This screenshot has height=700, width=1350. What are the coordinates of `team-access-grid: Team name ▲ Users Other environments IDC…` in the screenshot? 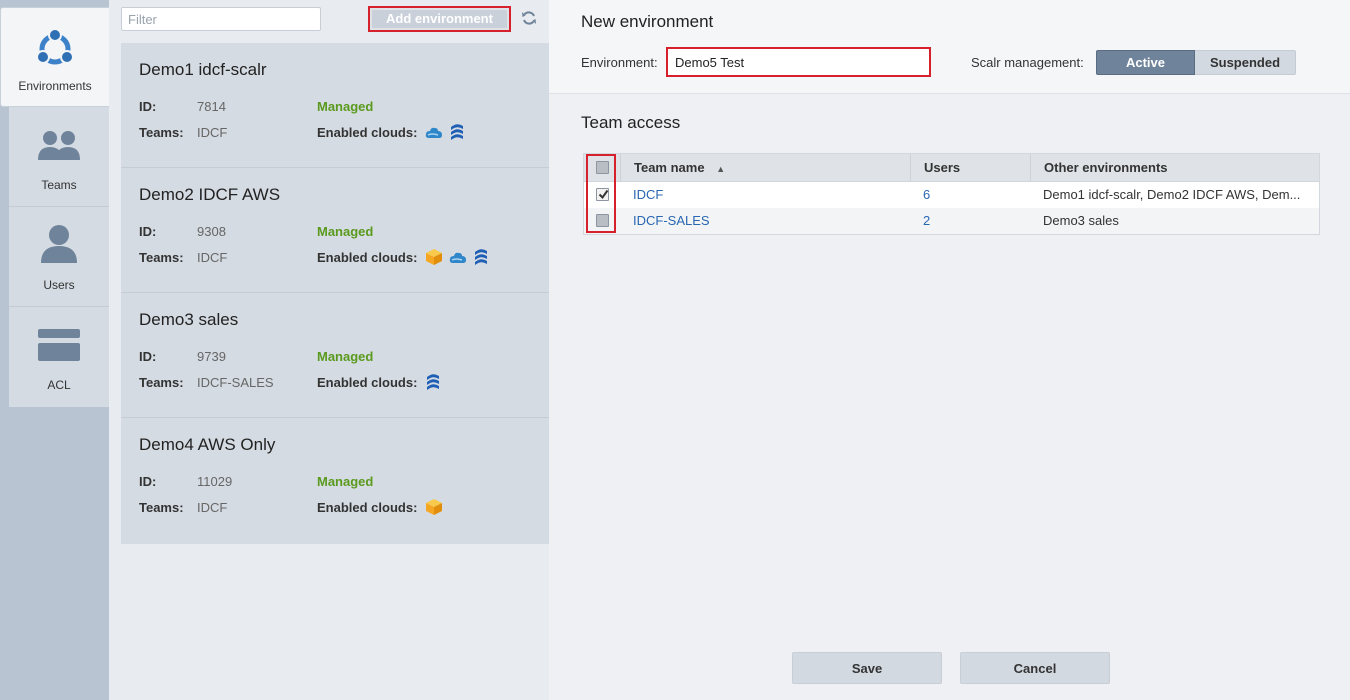 It's located at (951, 194).